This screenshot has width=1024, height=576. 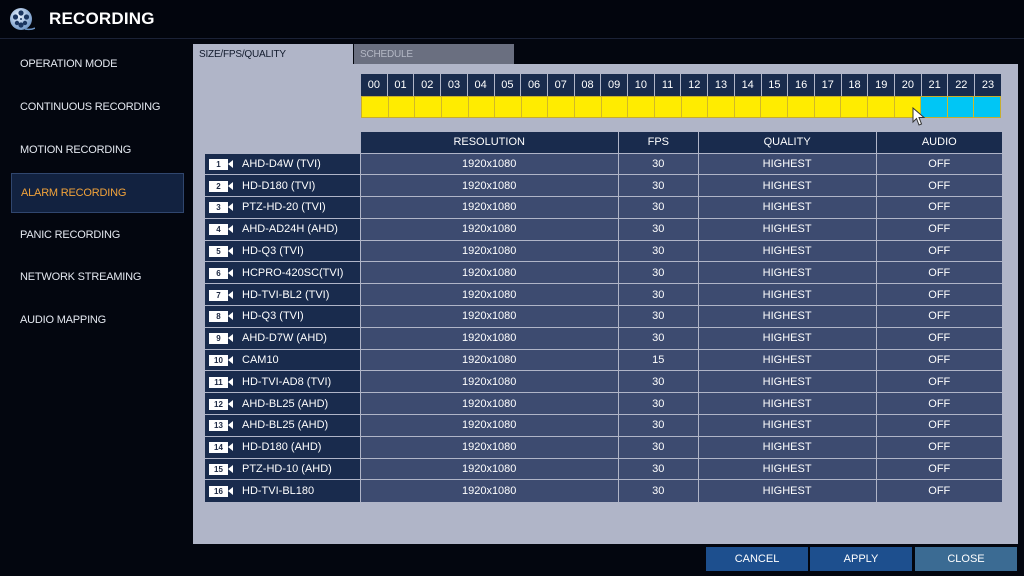 What do you see at coordinates (97, 193) in the screenshot?
I see `sidebar-item-alarm-recording: ALARM RECORDING` at bounding box center [97, 193].